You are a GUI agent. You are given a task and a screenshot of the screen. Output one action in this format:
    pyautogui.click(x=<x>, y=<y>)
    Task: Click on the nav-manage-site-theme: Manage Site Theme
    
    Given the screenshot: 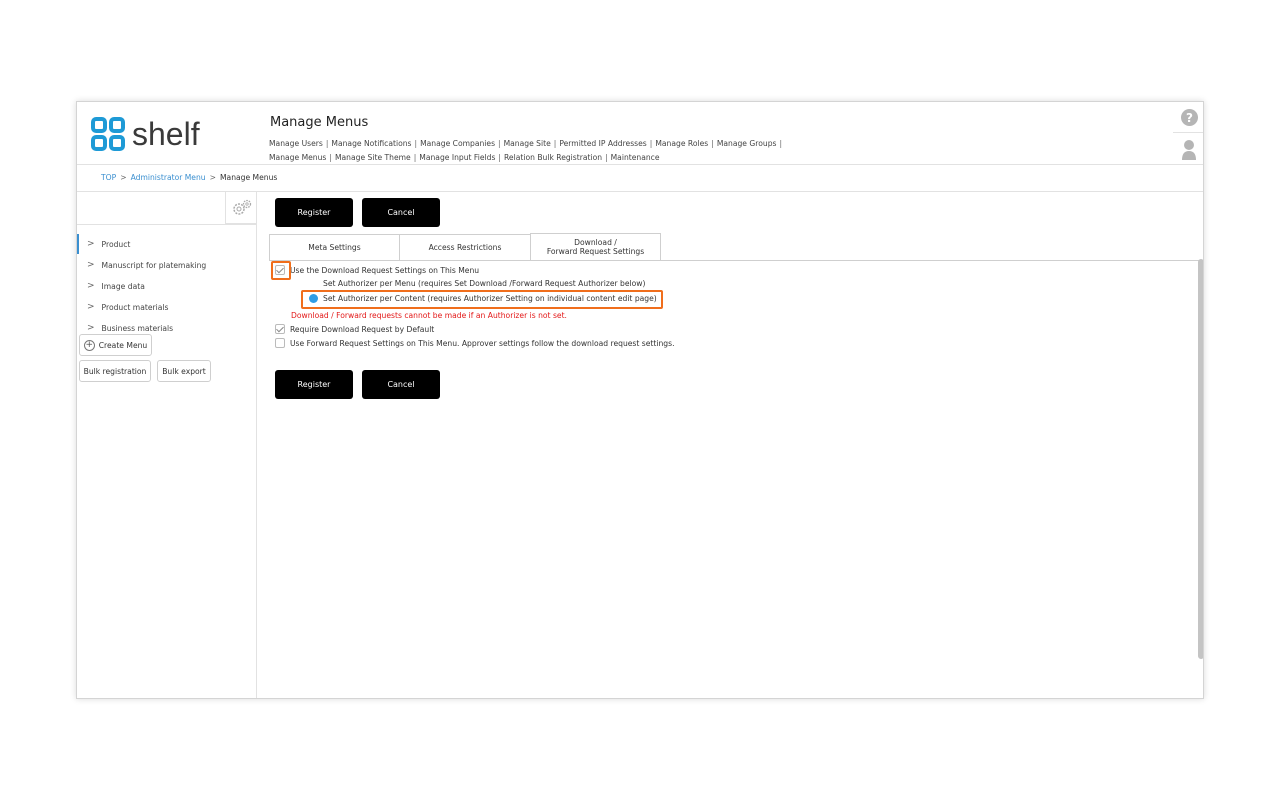 What is the action you would take?
    pyautogui.click(x=373, y=157)
    